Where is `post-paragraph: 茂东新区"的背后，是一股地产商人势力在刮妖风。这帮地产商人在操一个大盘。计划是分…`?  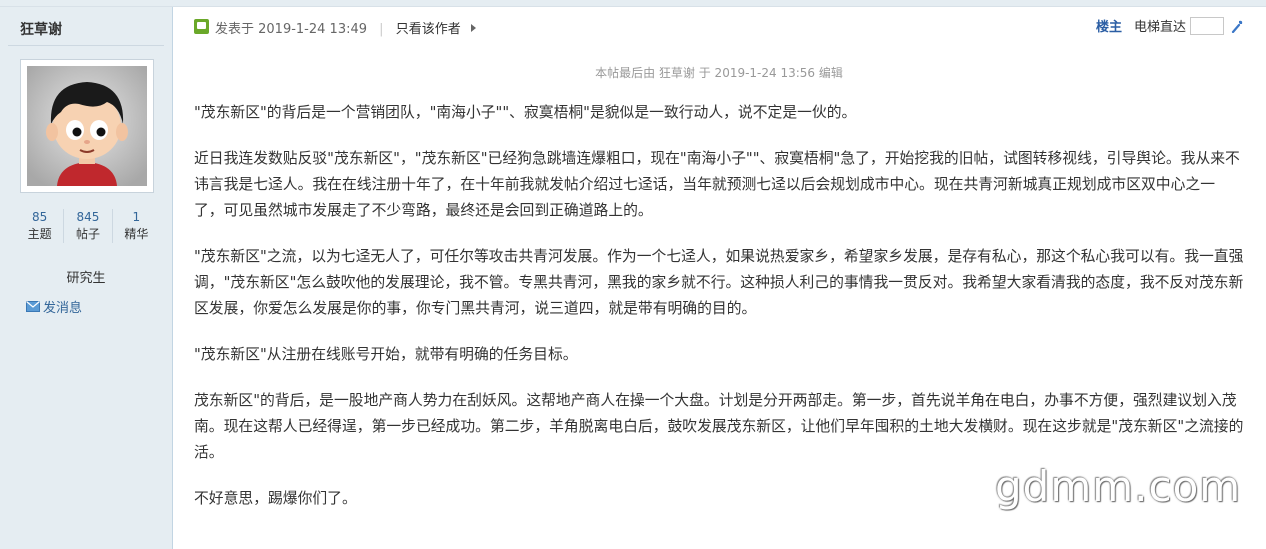 post-paragraph: 茂东新区"的背后，是一股地产商人势力在刮妖风。这帮地产商人在操一个大盘。计划是分… is located at coordinates (719, 426).